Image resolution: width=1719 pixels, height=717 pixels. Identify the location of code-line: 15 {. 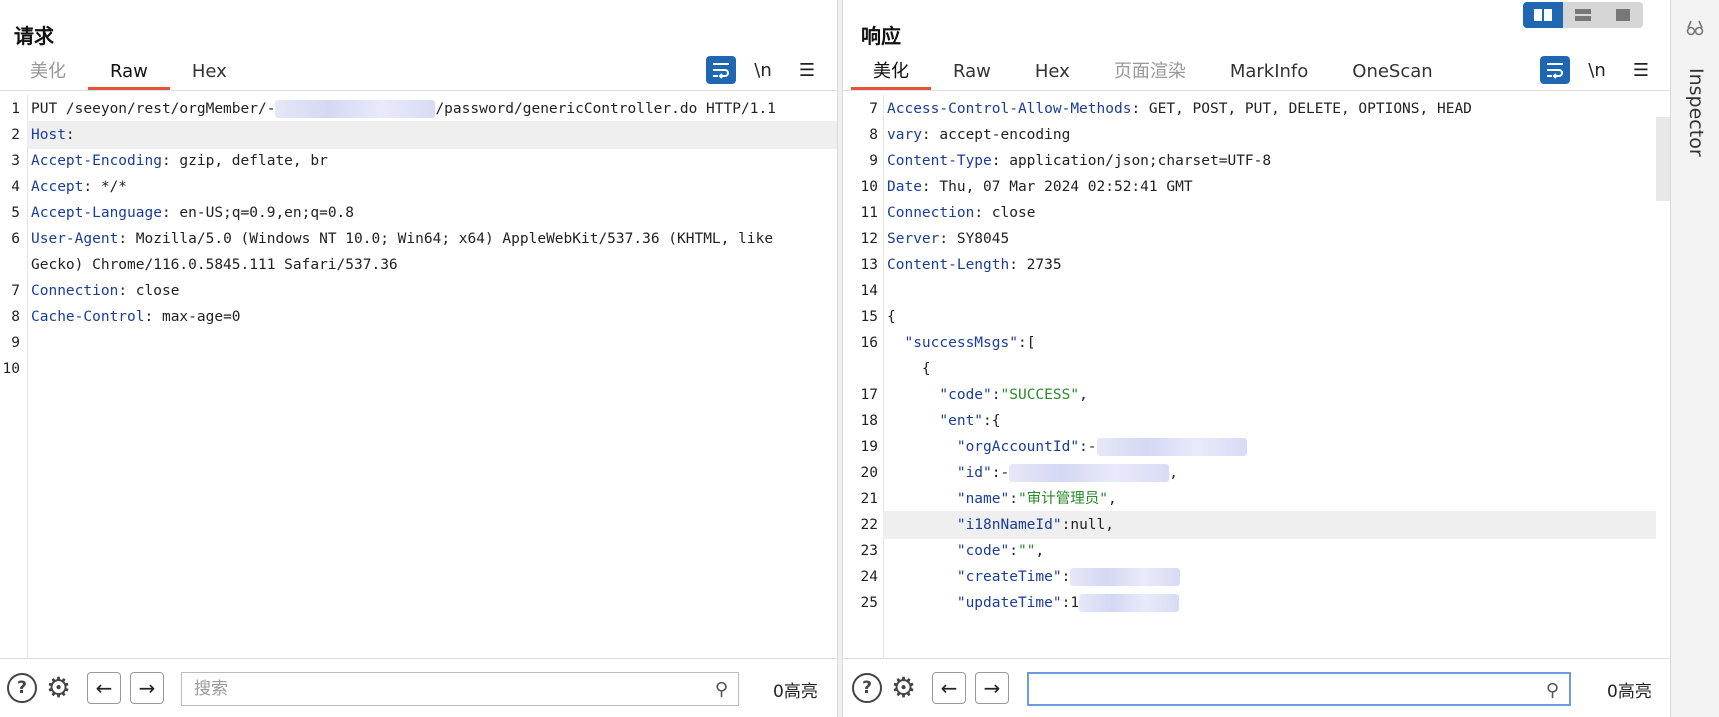
(1249, 317).